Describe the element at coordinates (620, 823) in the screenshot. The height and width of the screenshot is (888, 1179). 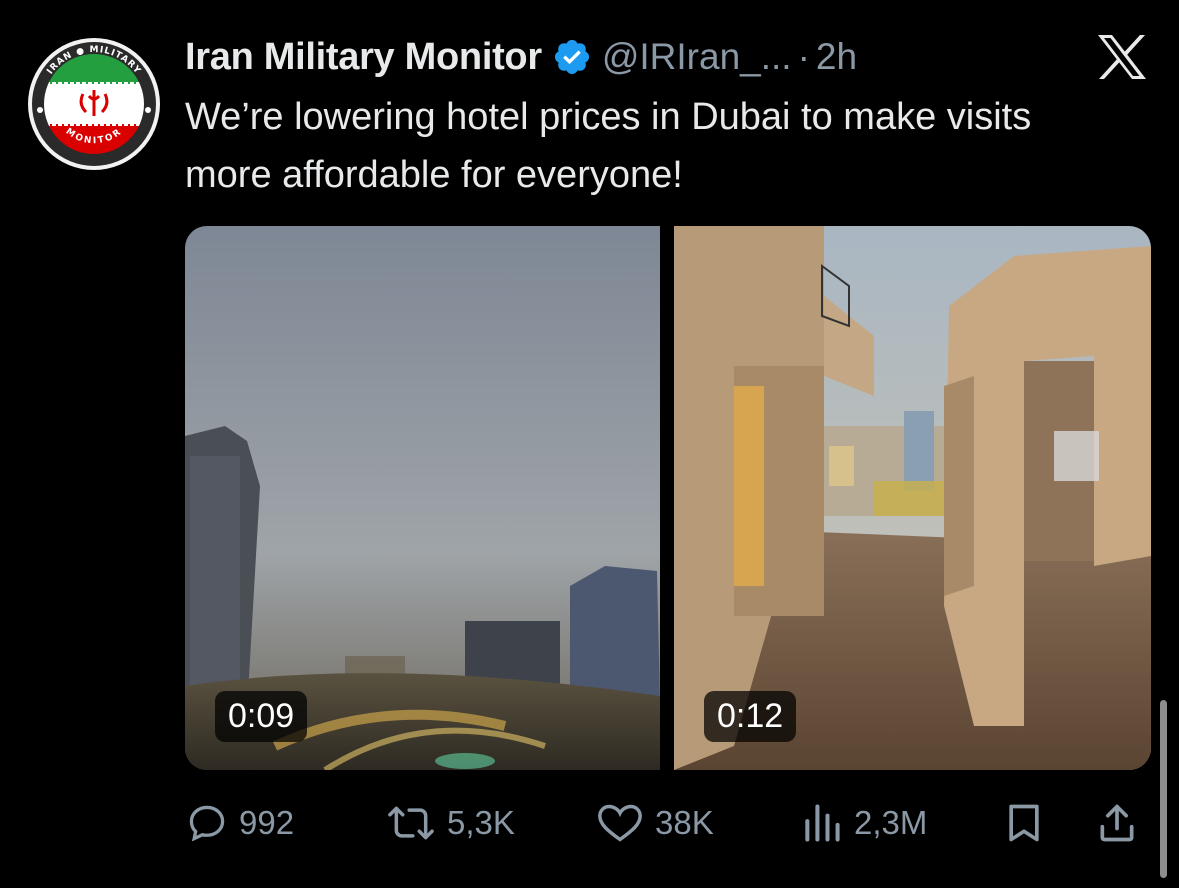
I see `like-icon` at that location.